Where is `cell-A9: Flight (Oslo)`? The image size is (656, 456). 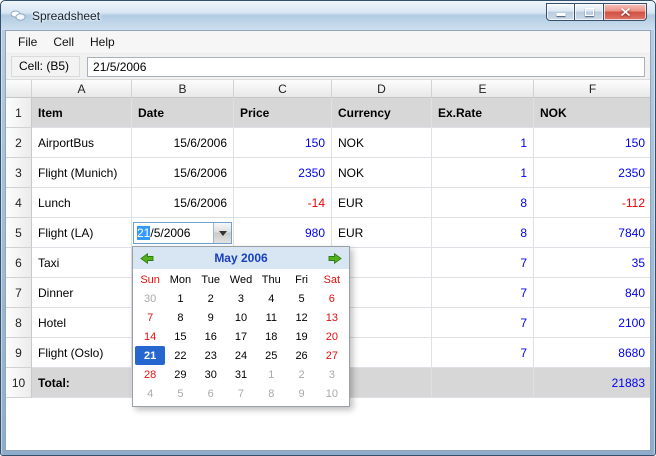
cell-A9: Flight (Oslo) is located at coordinates (82, 353).